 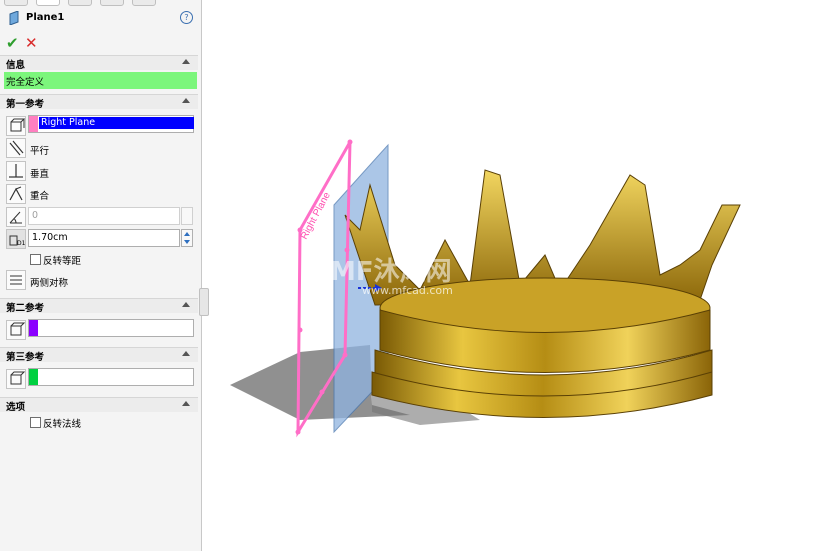 What do you see at coordinates (16, 148) in the screenshot?
I see `parallel-button` at bounding box center [16, 148].